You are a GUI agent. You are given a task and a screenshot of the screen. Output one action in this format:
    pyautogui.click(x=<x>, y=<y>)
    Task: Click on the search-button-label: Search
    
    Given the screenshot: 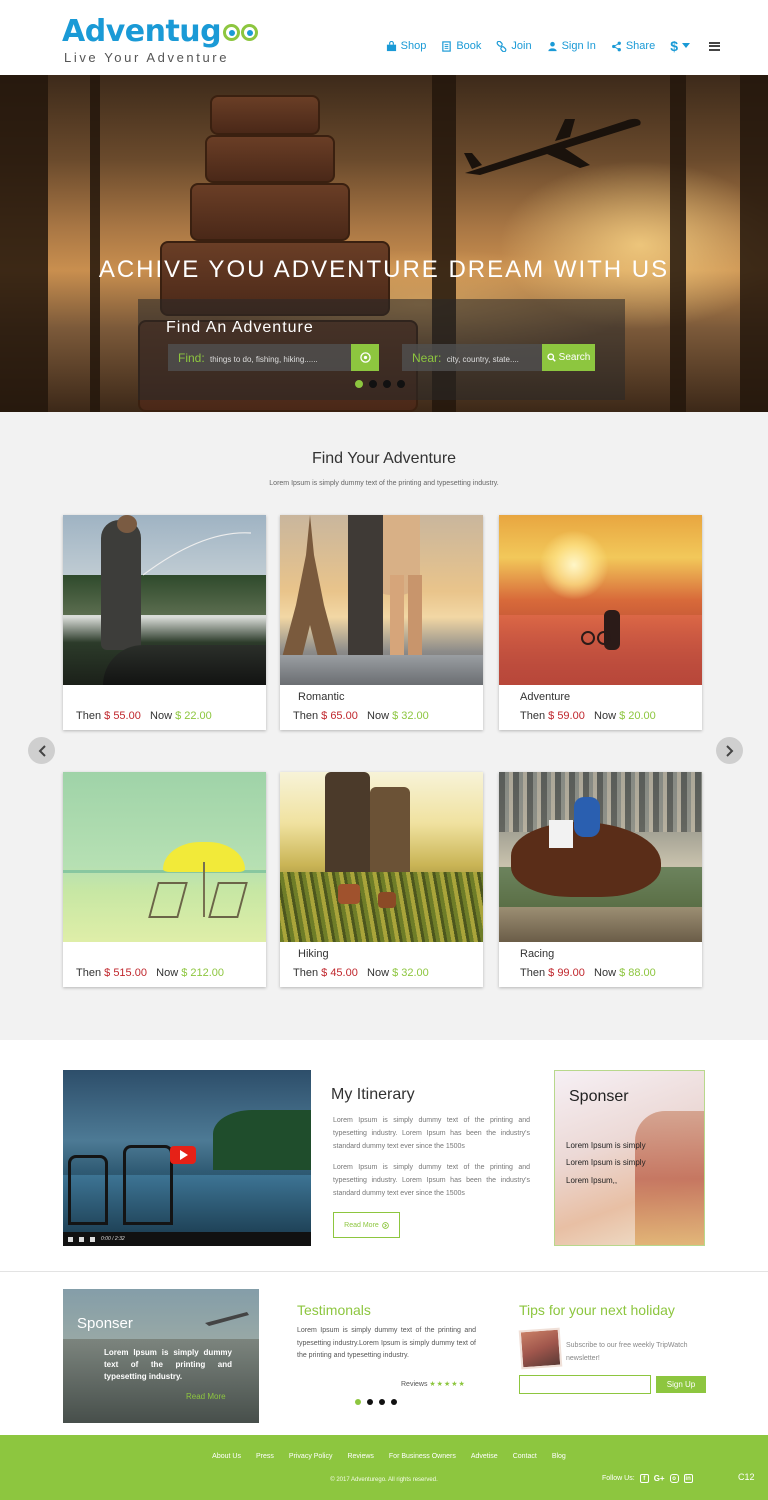 What is the action you would take?
    pyautogui.click(x=574, y=357)
    